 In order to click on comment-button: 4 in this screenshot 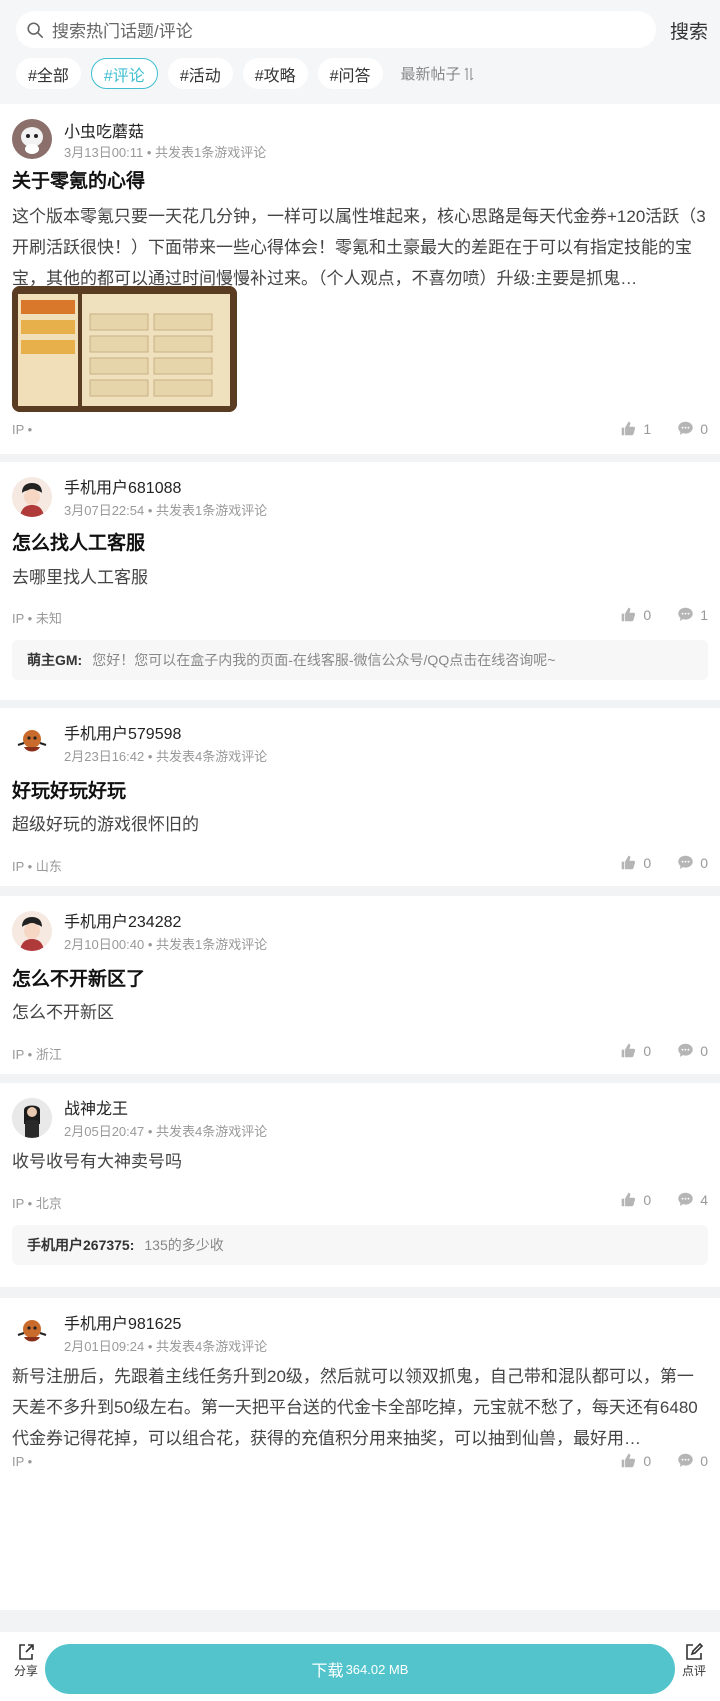, I will do `click(692, 1199)`.